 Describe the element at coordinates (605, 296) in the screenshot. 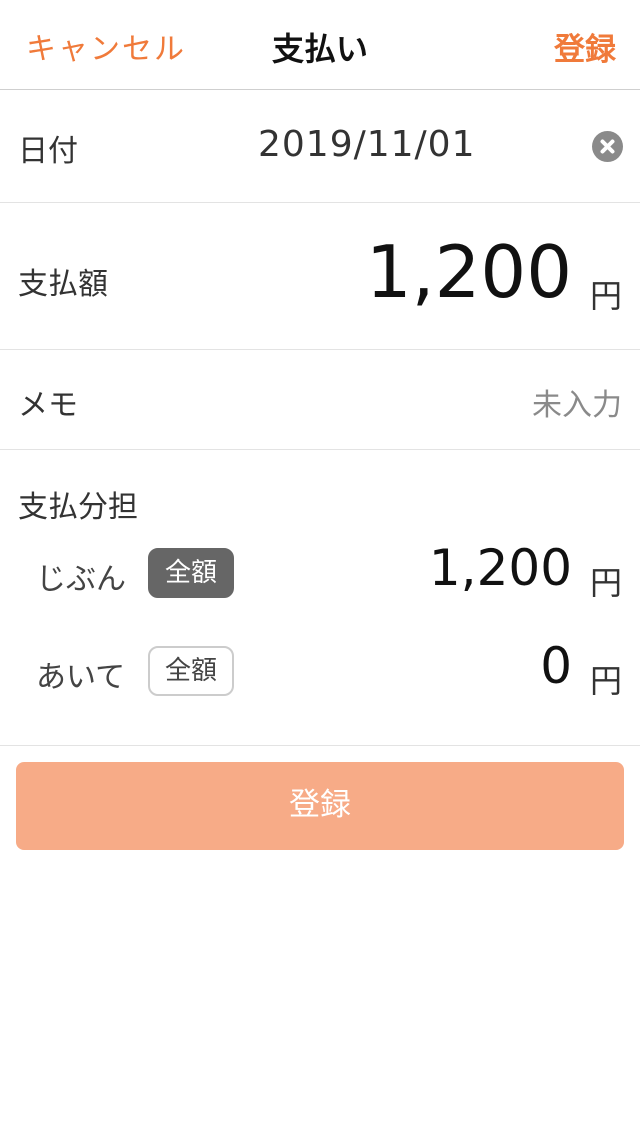

I see `amount-unit: 円` at that location.